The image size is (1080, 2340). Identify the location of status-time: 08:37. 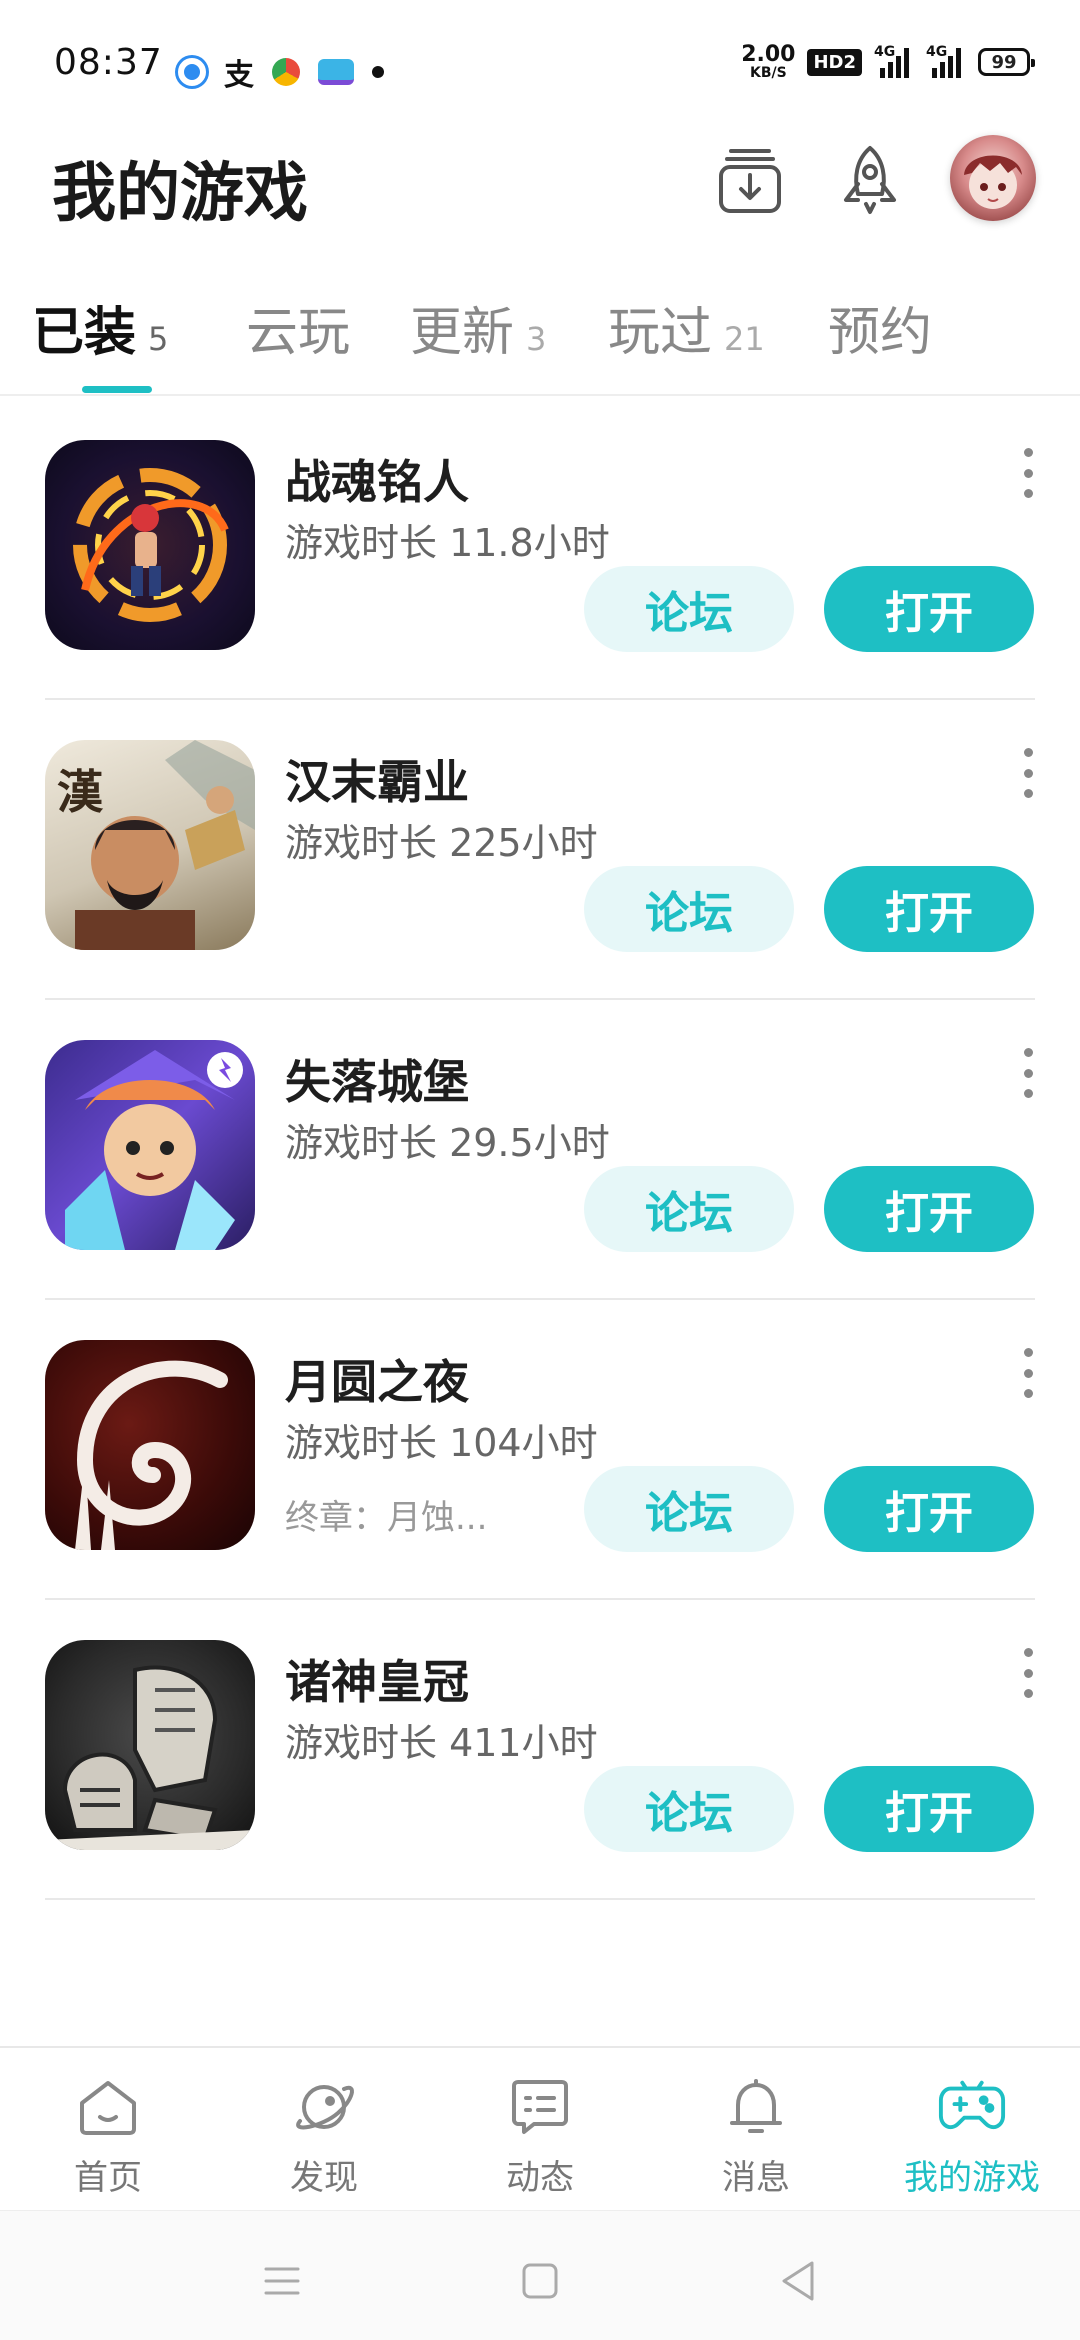
(108, 62).